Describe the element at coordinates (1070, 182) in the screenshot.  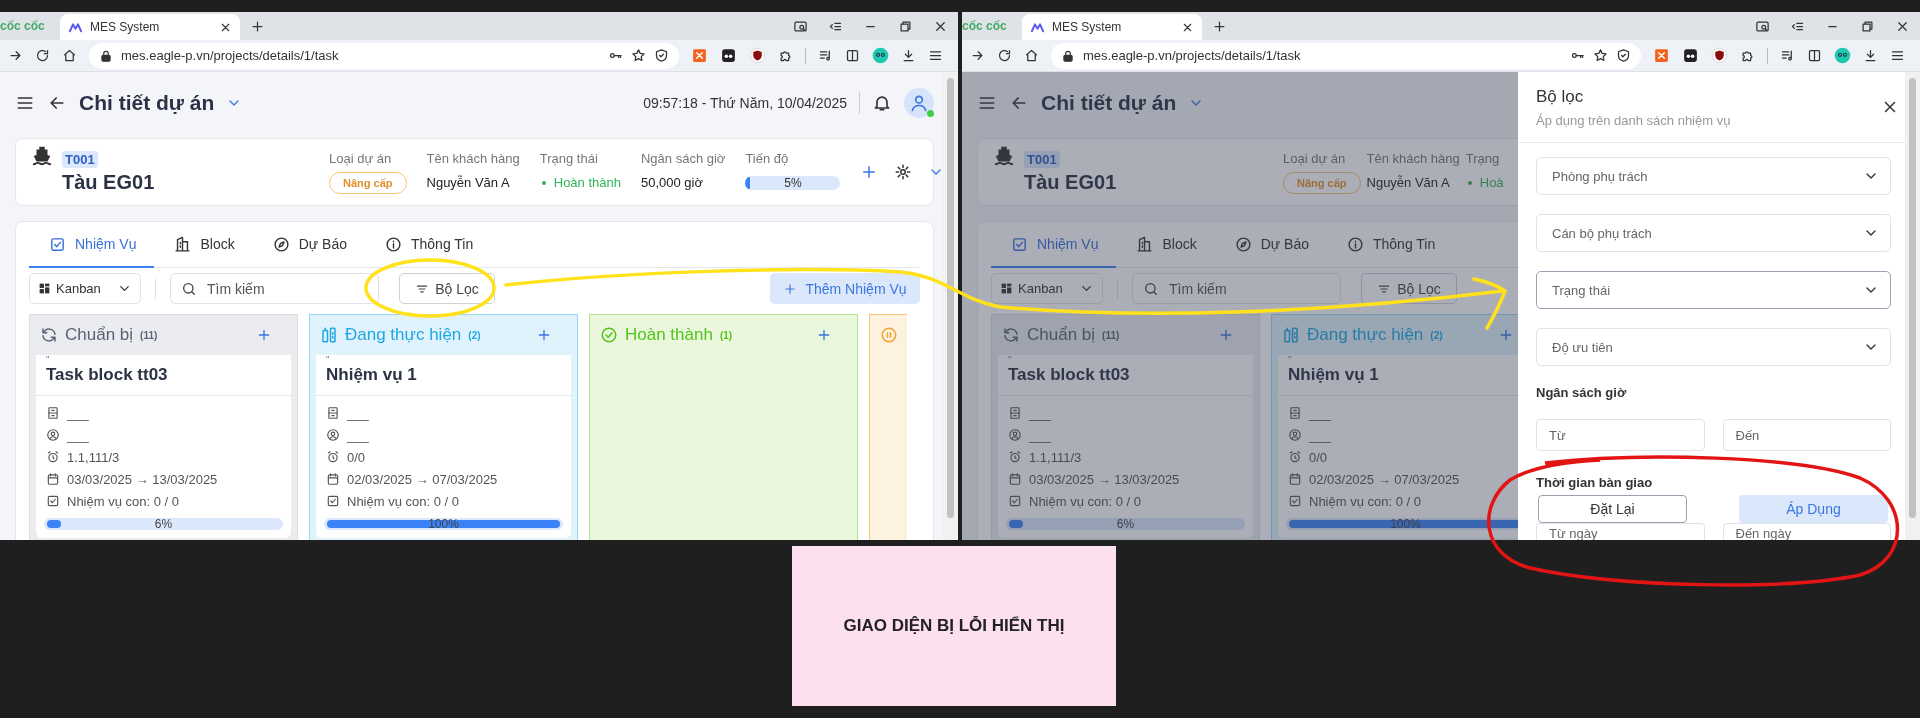
I see `project-name: Tàu EG01` at that location.